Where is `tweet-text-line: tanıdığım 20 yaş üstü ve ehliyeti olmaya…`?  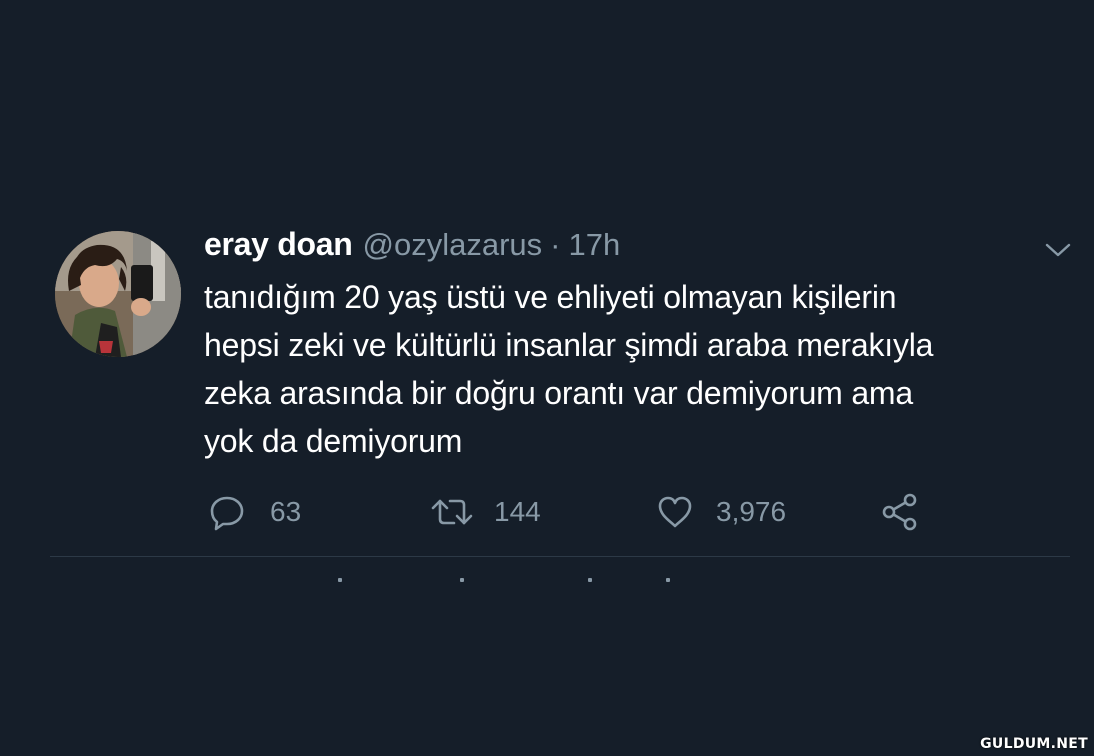 tweet-text-line: tanıdığım 20 yaş üstü ve ehliyeti olmaya… is located at coordinates (550, 297).